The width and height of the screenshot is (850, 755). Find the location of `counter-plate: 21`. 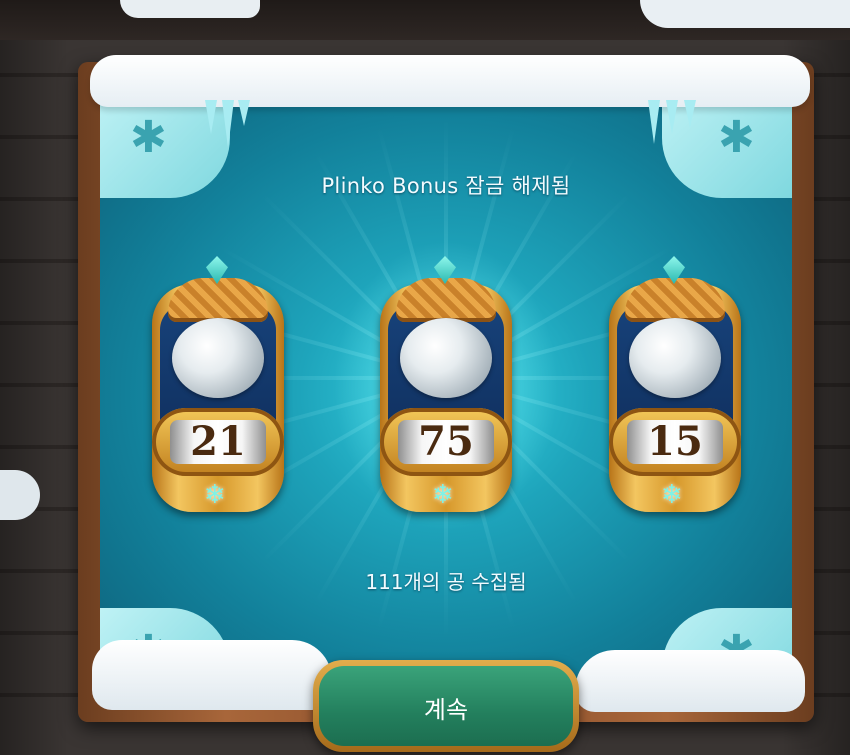

counter-plate: 21 is located at coordinates (218, 442).